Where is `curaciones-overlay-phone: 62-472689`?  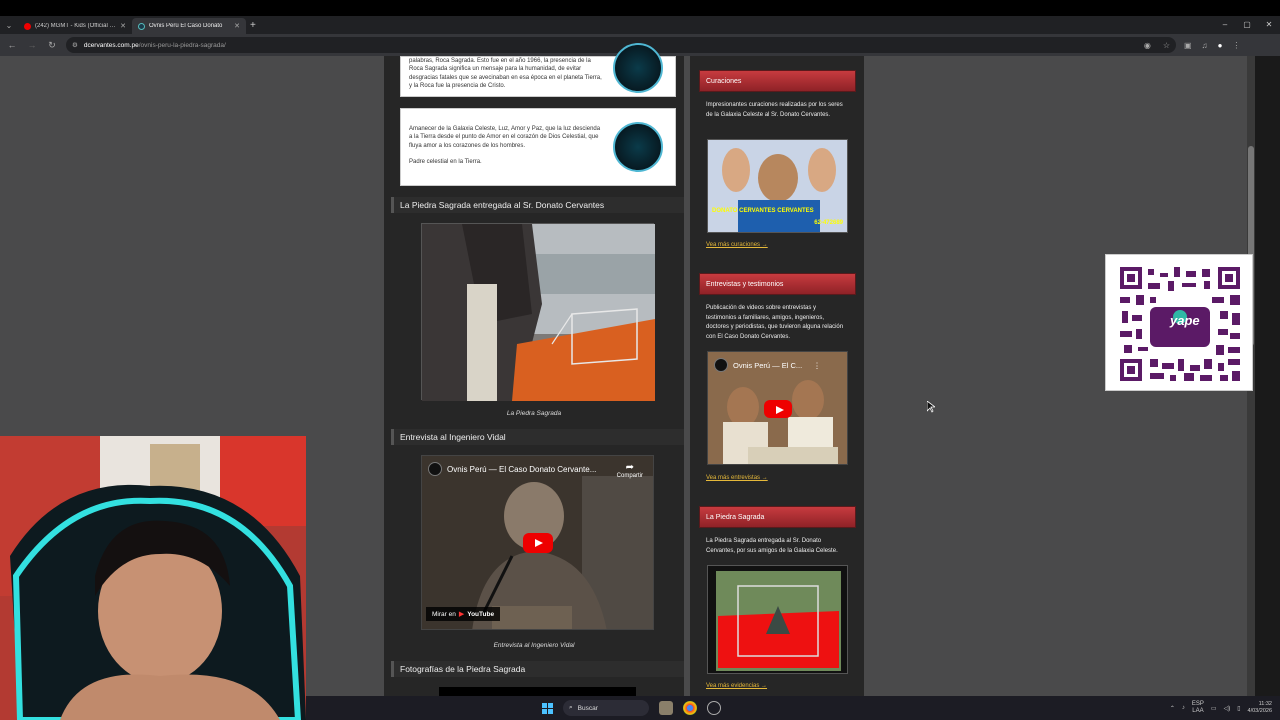 curaciones-overlay-phone: 62-472689 is located at coordinates (828, 223).